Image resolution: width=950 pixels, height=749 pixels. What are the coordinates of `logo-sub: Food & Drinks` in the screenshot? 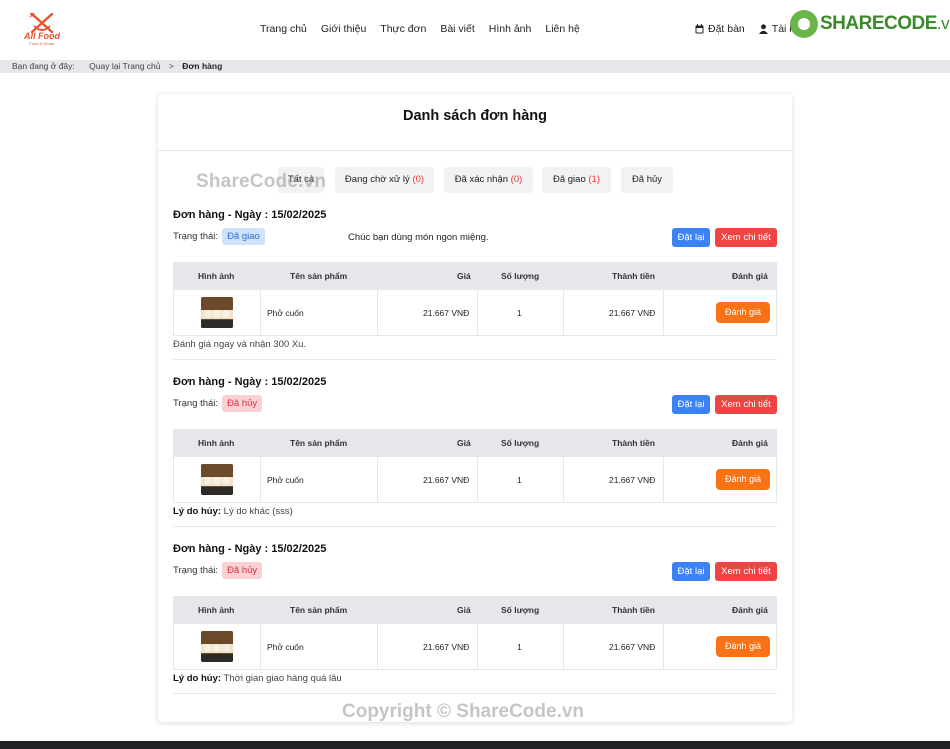 It's located at (42, 43).